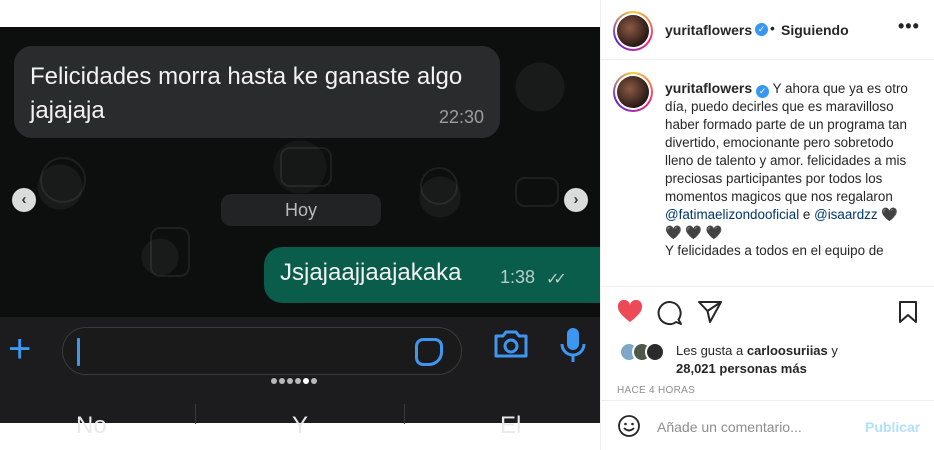  I want to click on keyboard-suggestion: No, so click(91, 425).